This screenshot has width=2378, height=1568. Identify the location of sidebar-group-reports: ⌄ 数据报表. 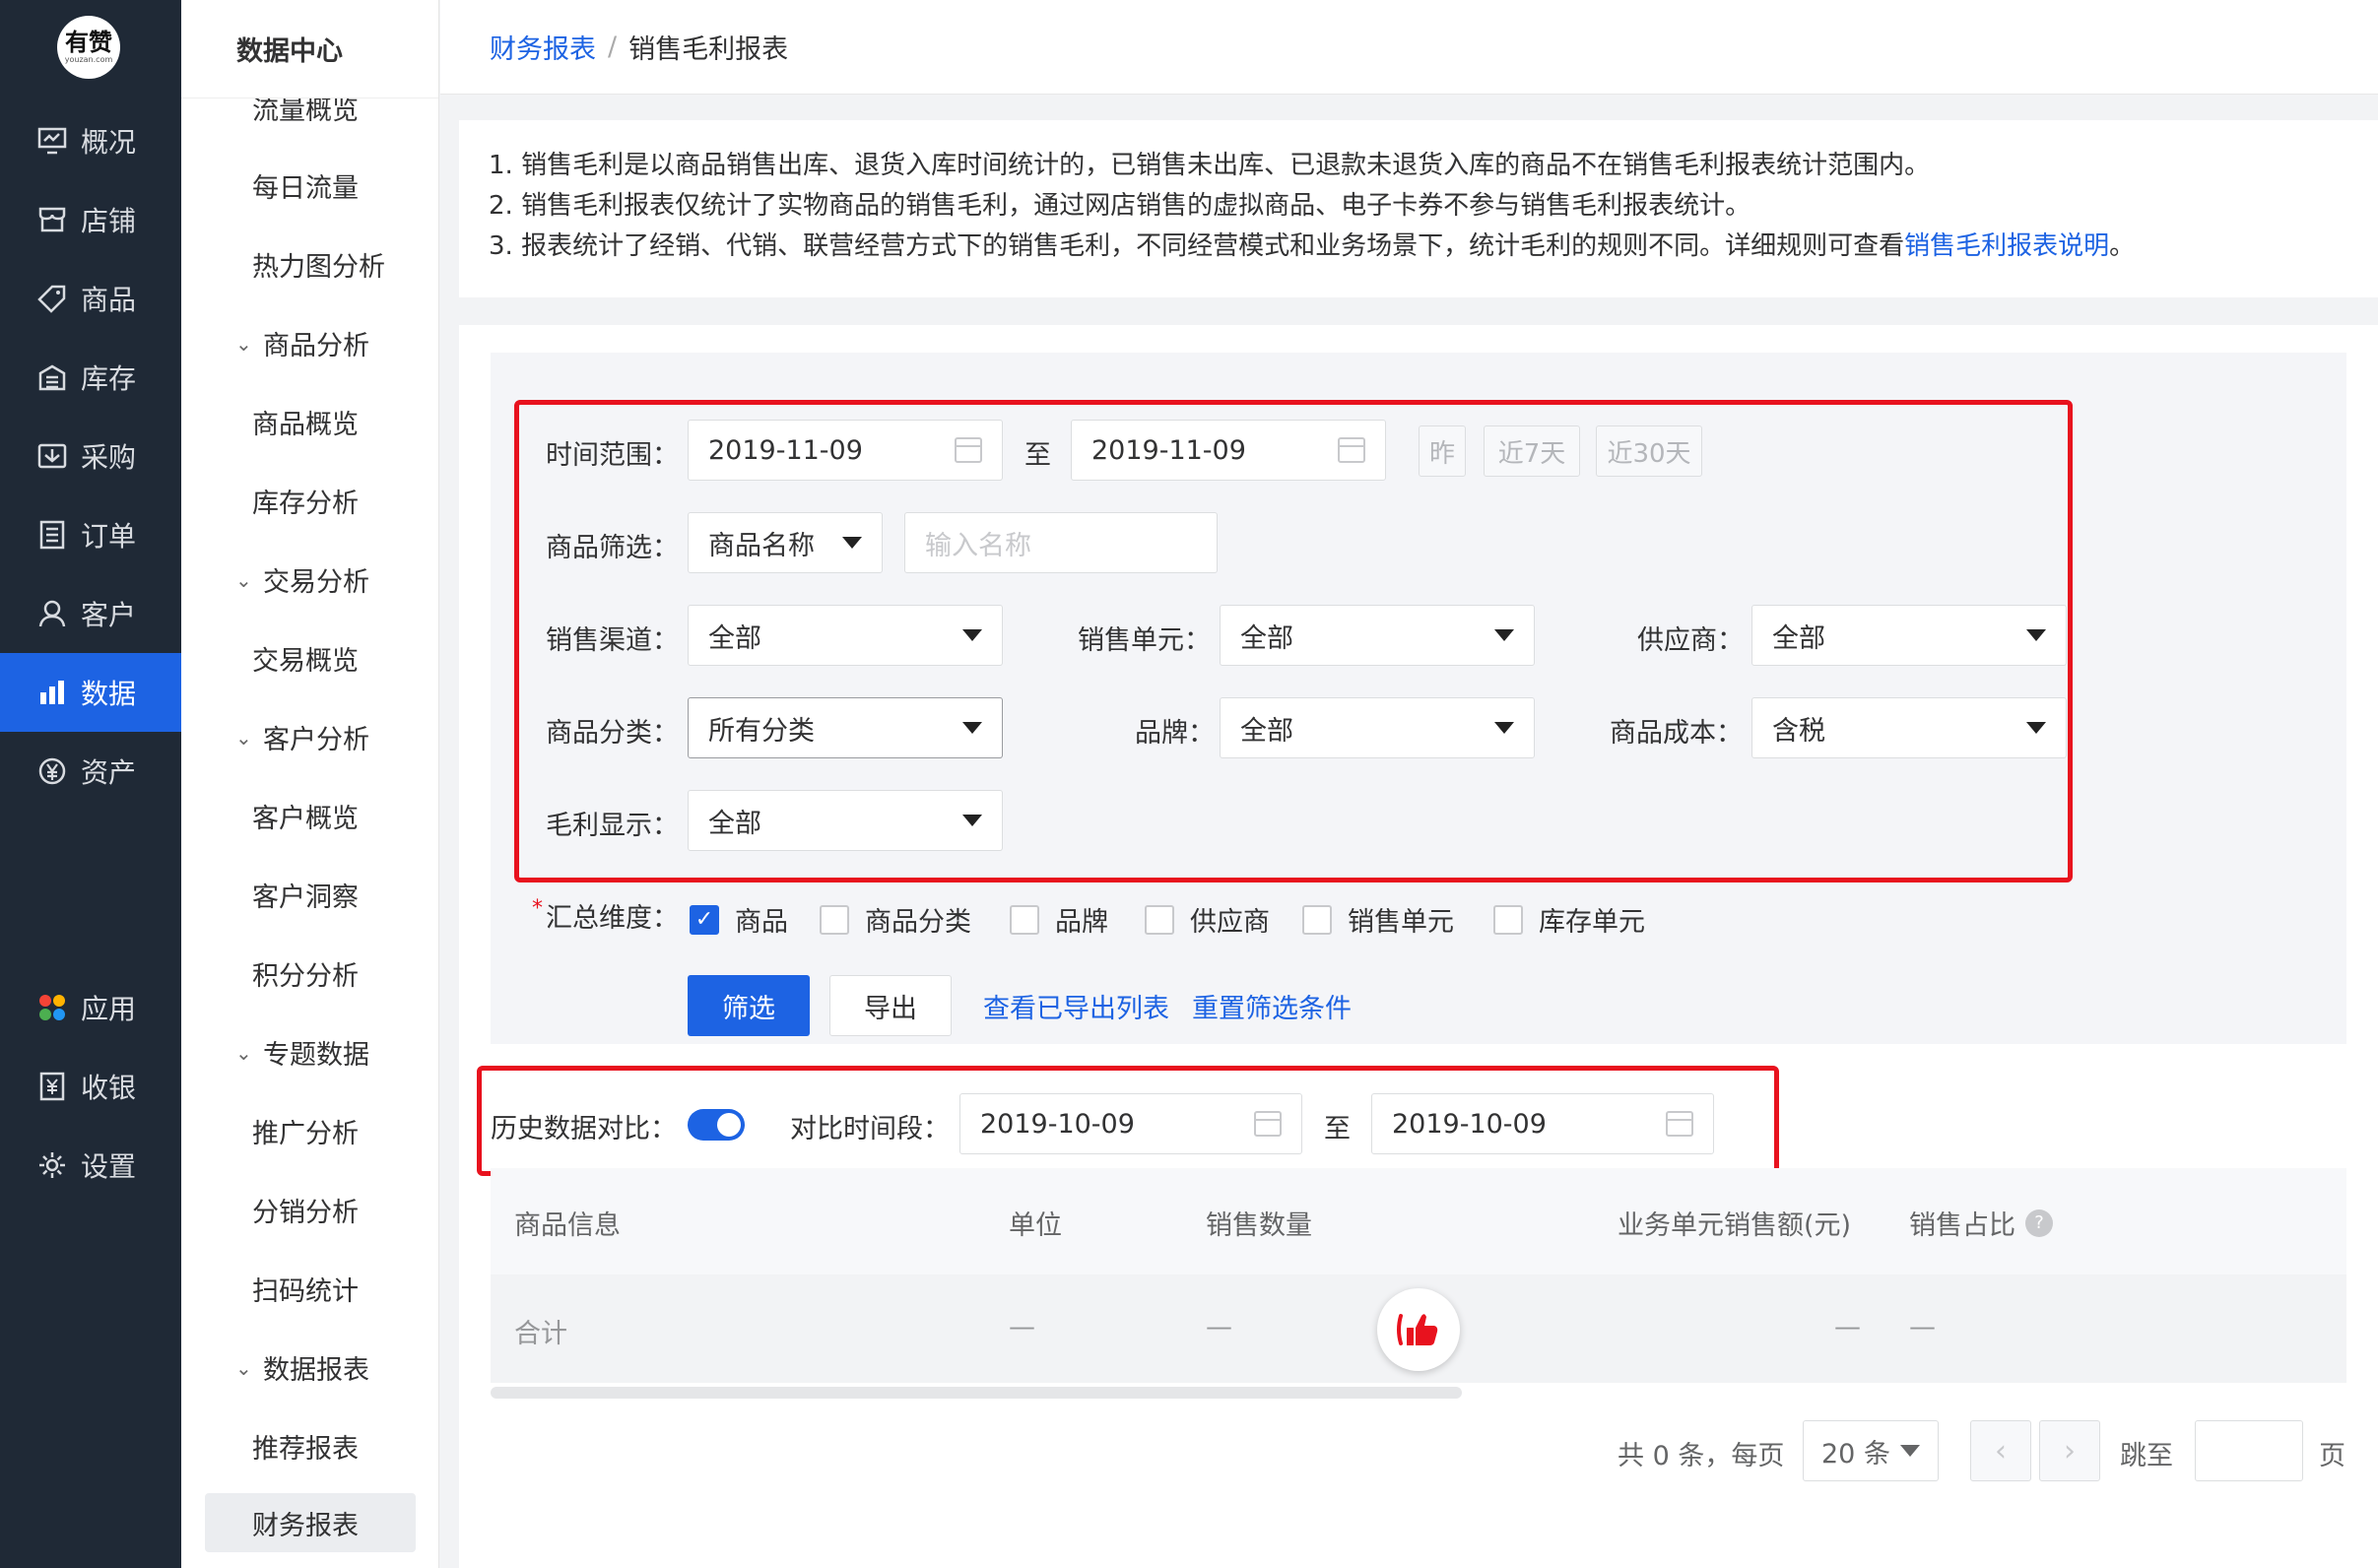
(302, 1368).